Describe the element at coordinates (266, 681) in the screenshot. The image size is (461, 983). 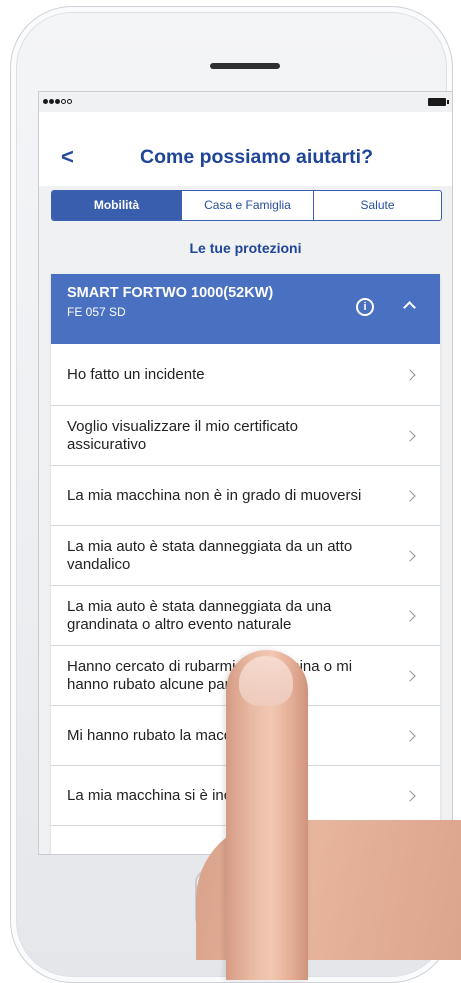
I see `fingernail` at that location.